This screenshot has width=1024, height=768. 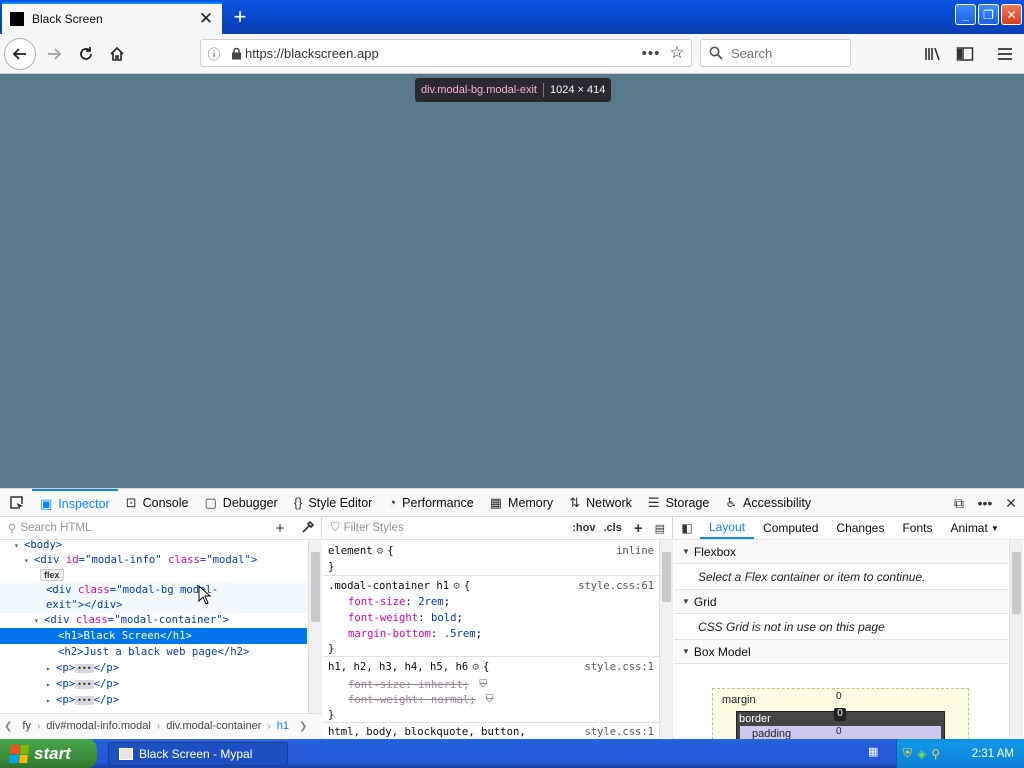 What do you see at coordinates (280, 528) in the screenshot?
I see `add-node-icon: +` at bounding box center [280, 528].